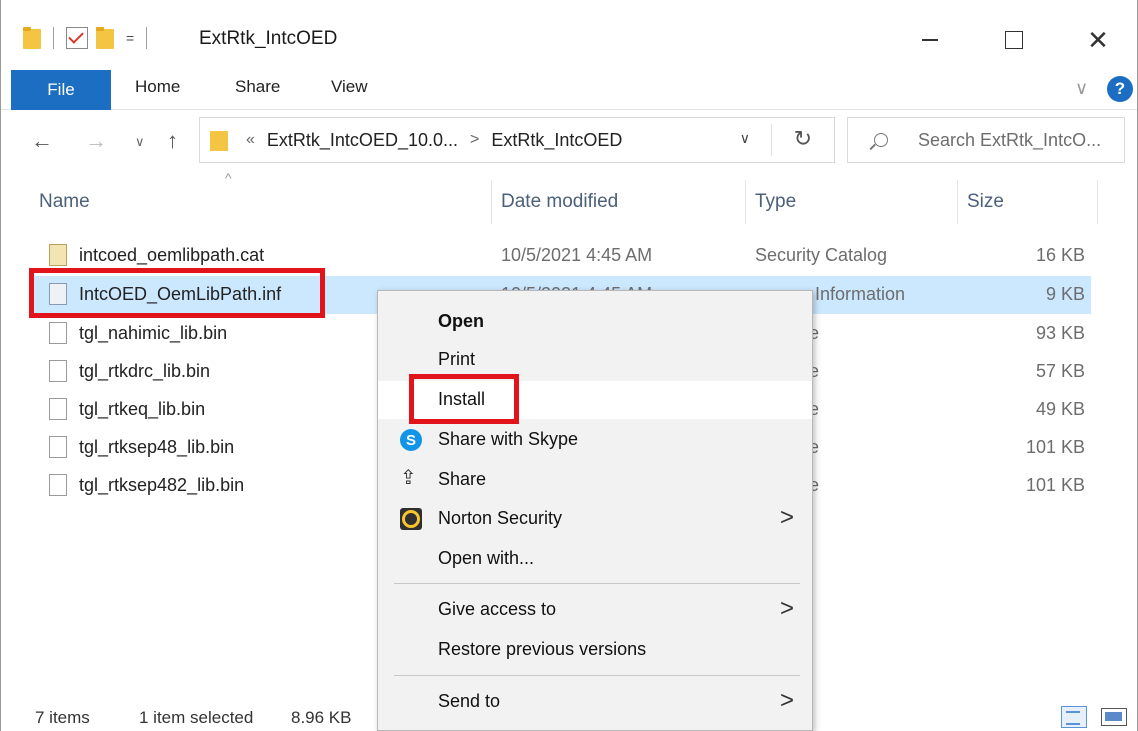 The height and width of the screenshot is (731, 1138). Describe the element at coordinates (172, 255) in the screenshot. I see `file-name: intcoed_oemlibpath.cat` at that location.